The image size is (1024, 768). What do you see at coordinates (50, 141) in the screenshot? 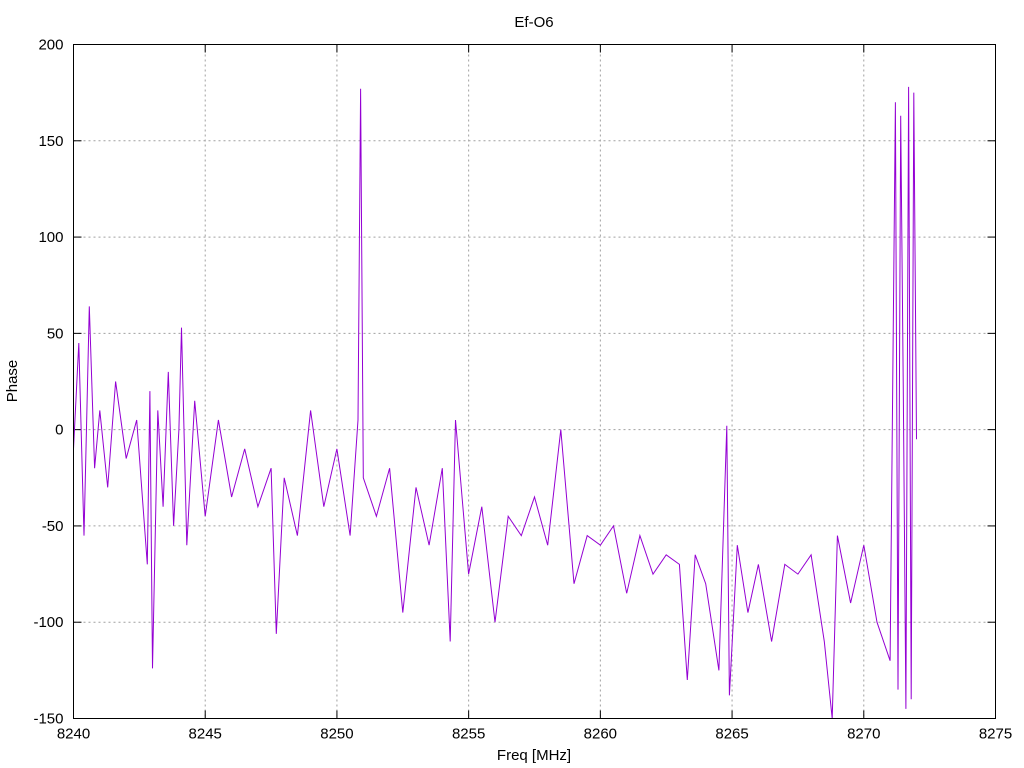
I see `y-tick-label: 150` at bounding box center [50, 141].